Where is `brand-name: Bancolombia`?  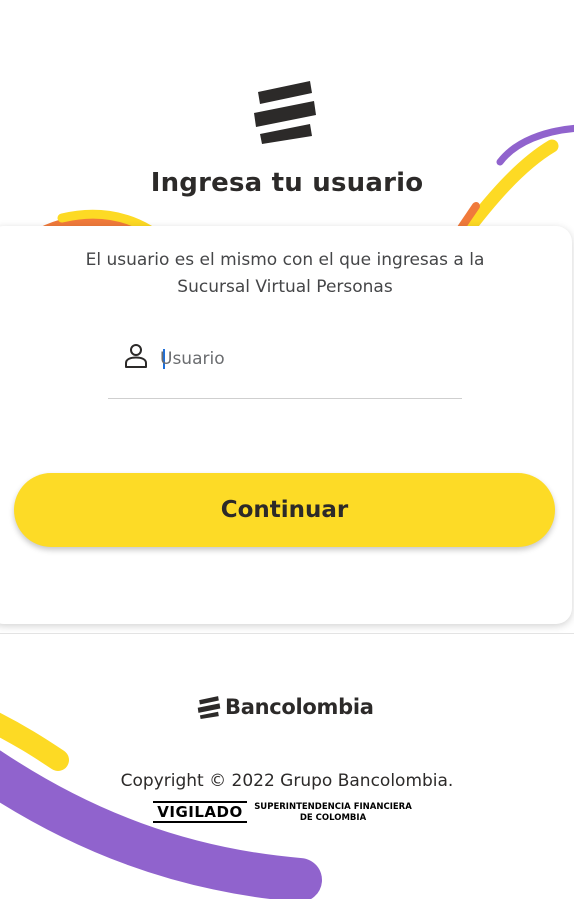 brand-name: Bancolombia is located at coordinates (299, 707).